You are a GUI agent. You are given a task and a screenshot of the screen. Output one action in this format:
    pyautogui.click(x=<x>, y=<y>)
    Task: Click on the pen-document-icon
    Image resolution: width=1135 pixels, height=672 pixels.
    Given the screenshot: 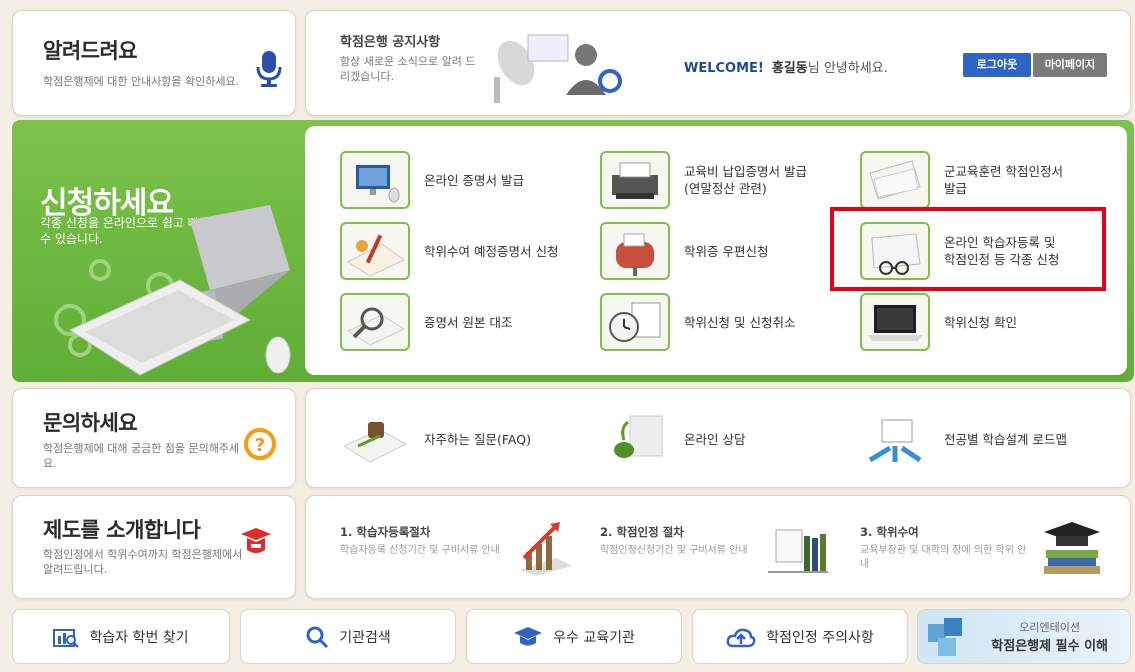 What is the action you would take?
    pyautogui.click(x=375, y=251)
    